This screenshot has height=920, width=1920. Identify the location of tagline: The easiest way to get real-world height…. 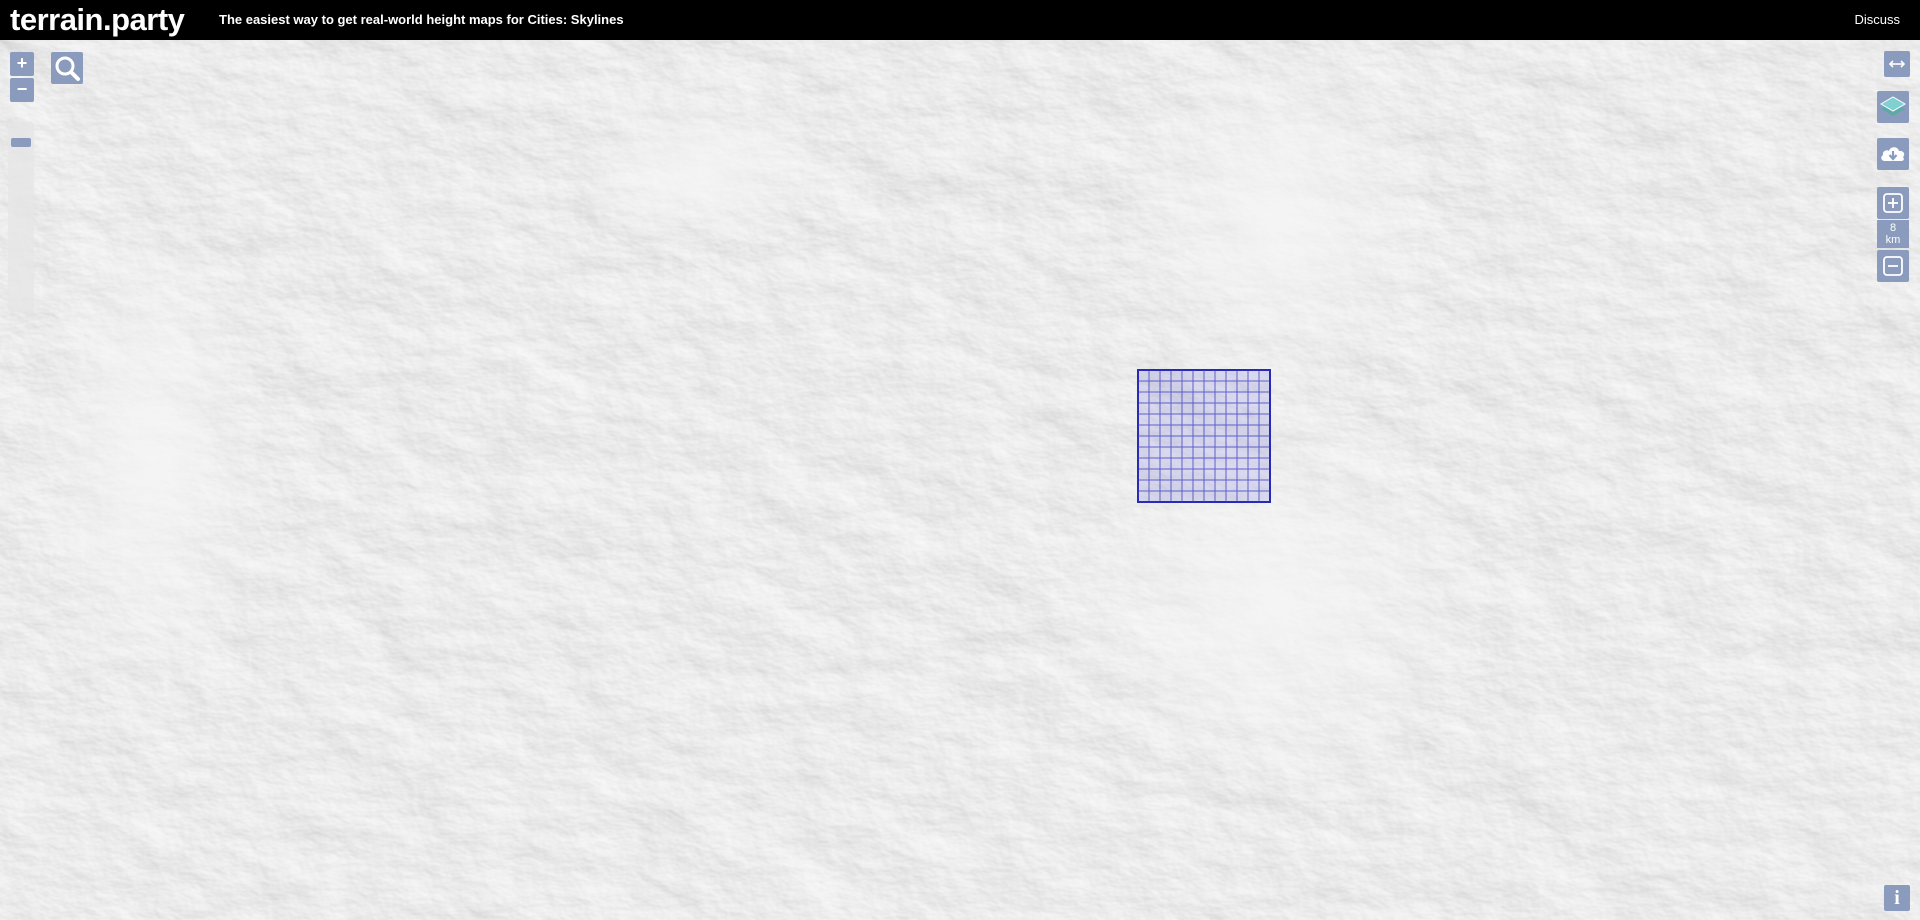
(421, 19).